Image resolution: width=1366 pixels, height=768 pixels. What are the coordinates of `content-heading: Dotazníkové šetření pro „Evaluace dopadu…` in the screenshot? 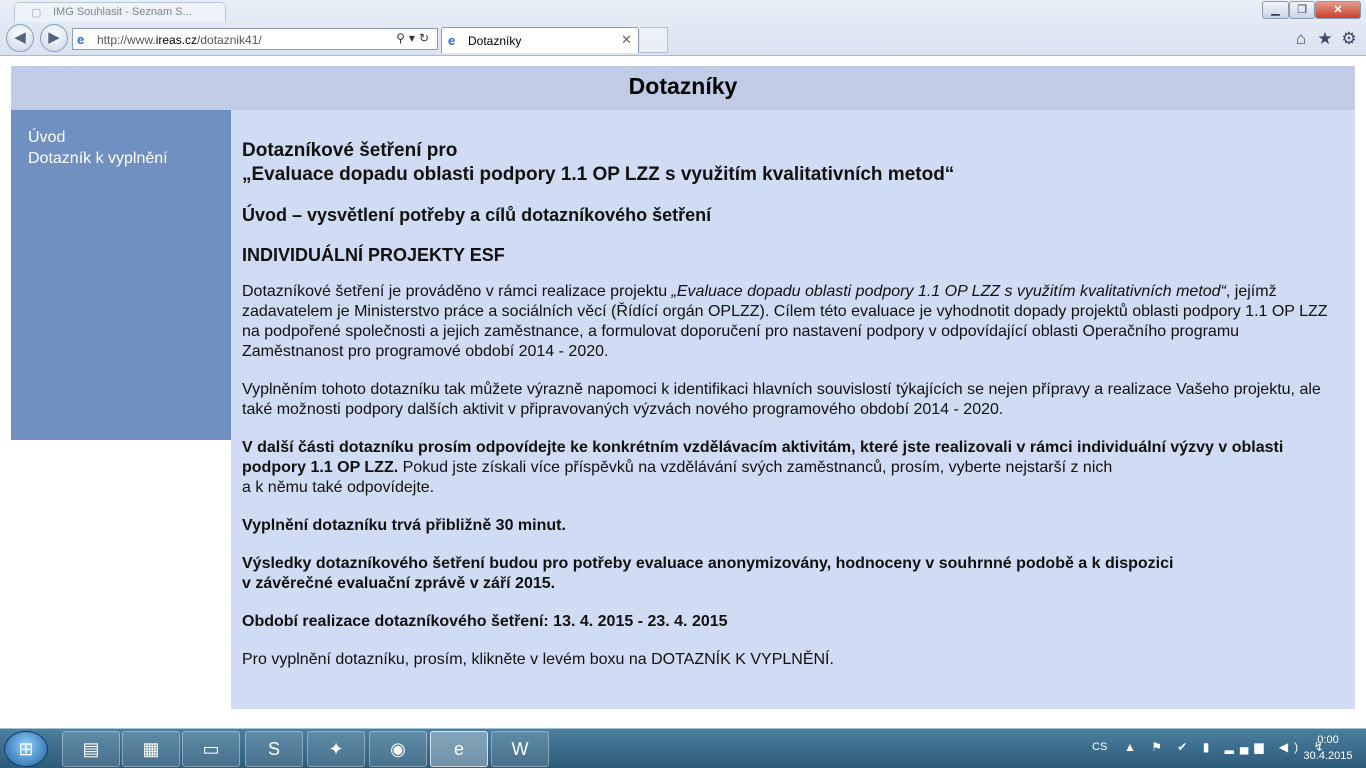 It's located at (792, 163).